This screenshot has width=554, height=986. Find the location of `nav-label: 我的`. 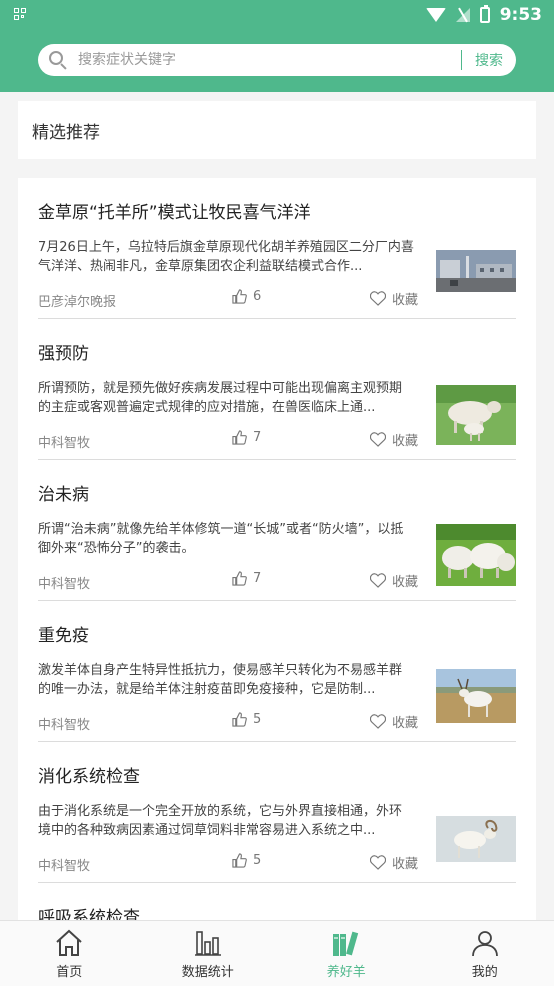

nav-label: 我的 is located at coordinates (484, 972).